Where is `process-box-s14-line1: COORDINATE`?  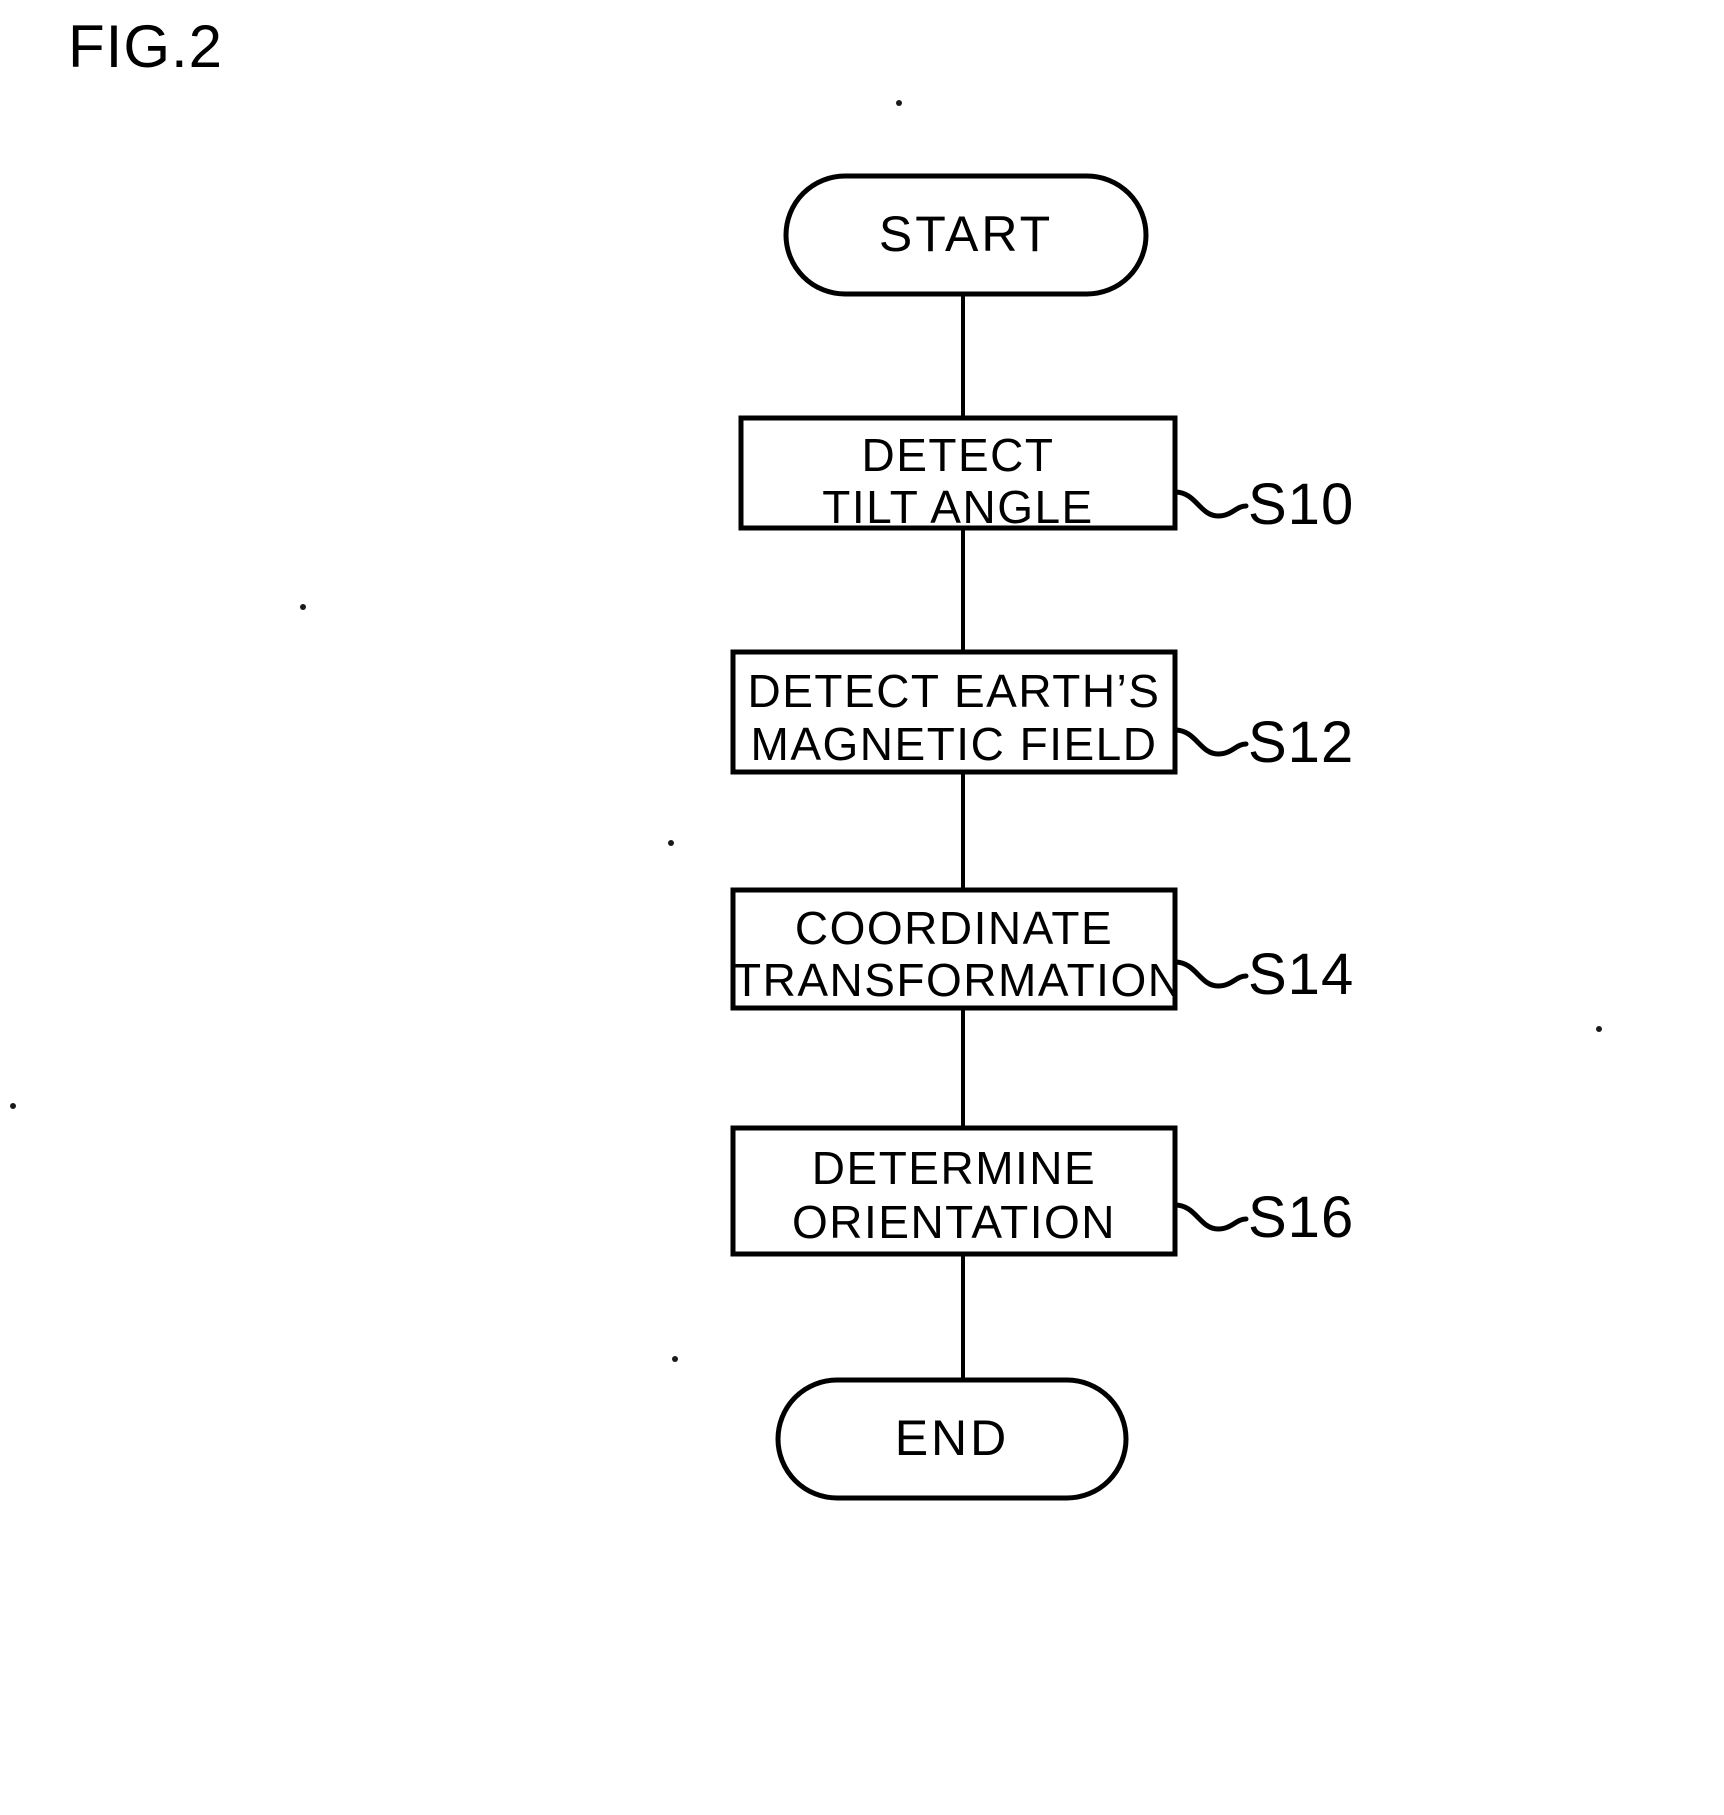 process-box-s14-line1: COORDINATE is located at coordinates (954, 928).